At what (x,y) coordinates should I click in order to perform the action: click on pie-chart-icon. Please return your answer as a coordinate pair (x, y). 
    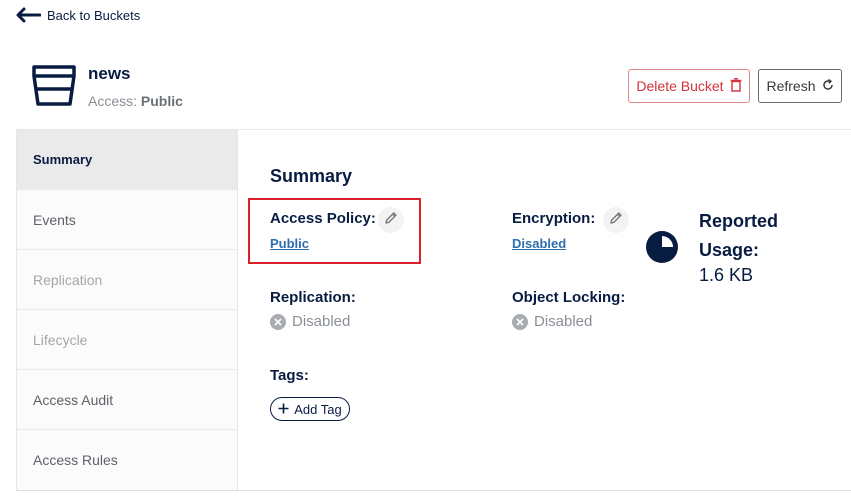
    Looking at the image, I should click on (662, 247).